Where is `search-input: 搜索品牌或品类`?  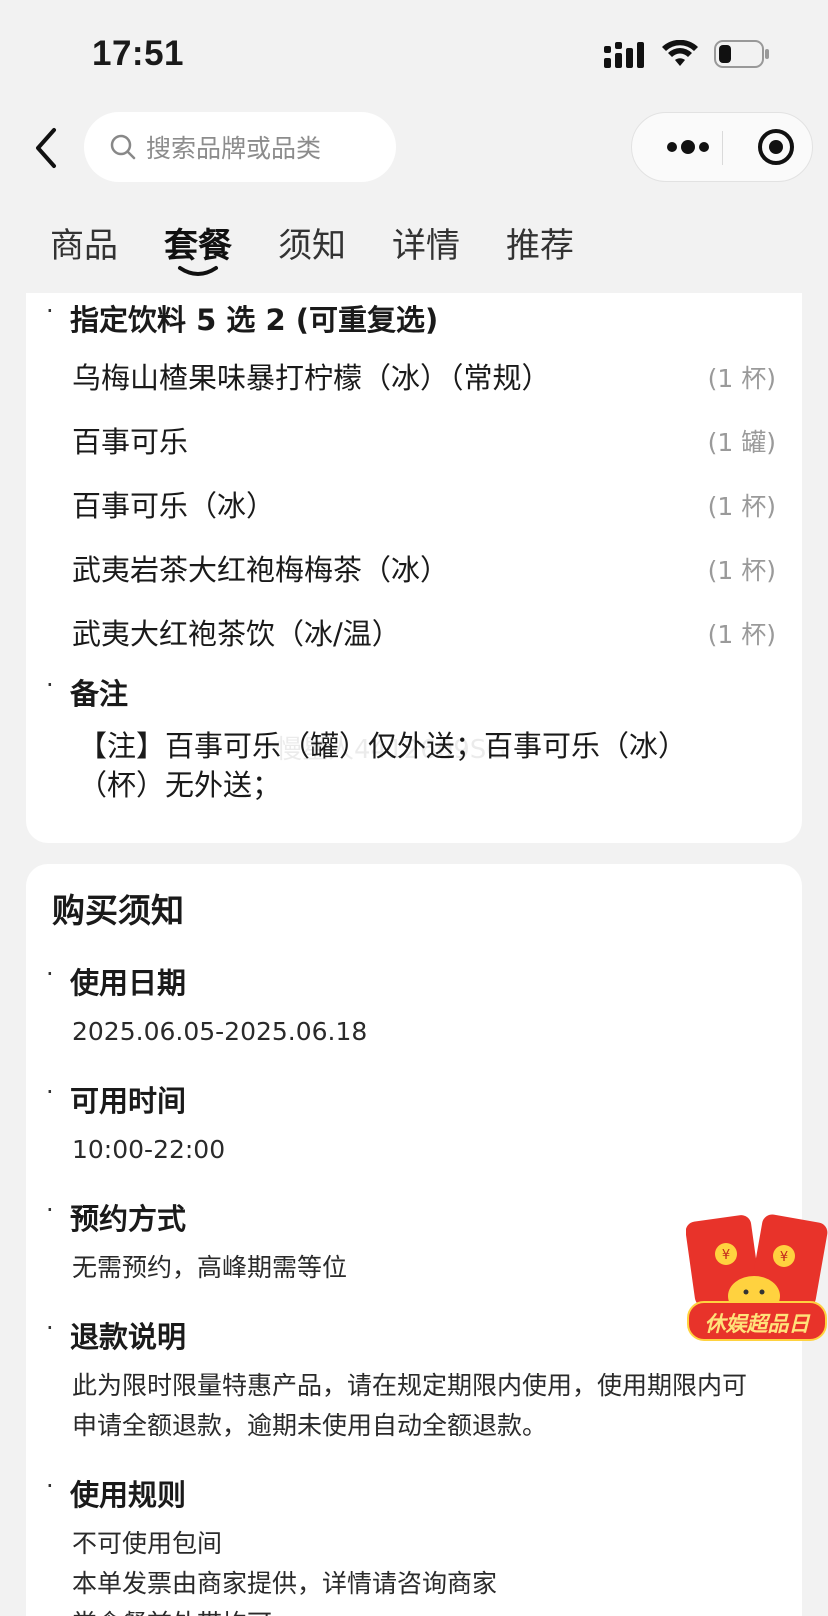
search-input: 搜索品牌或品类 is located at coordinates (240, 147).